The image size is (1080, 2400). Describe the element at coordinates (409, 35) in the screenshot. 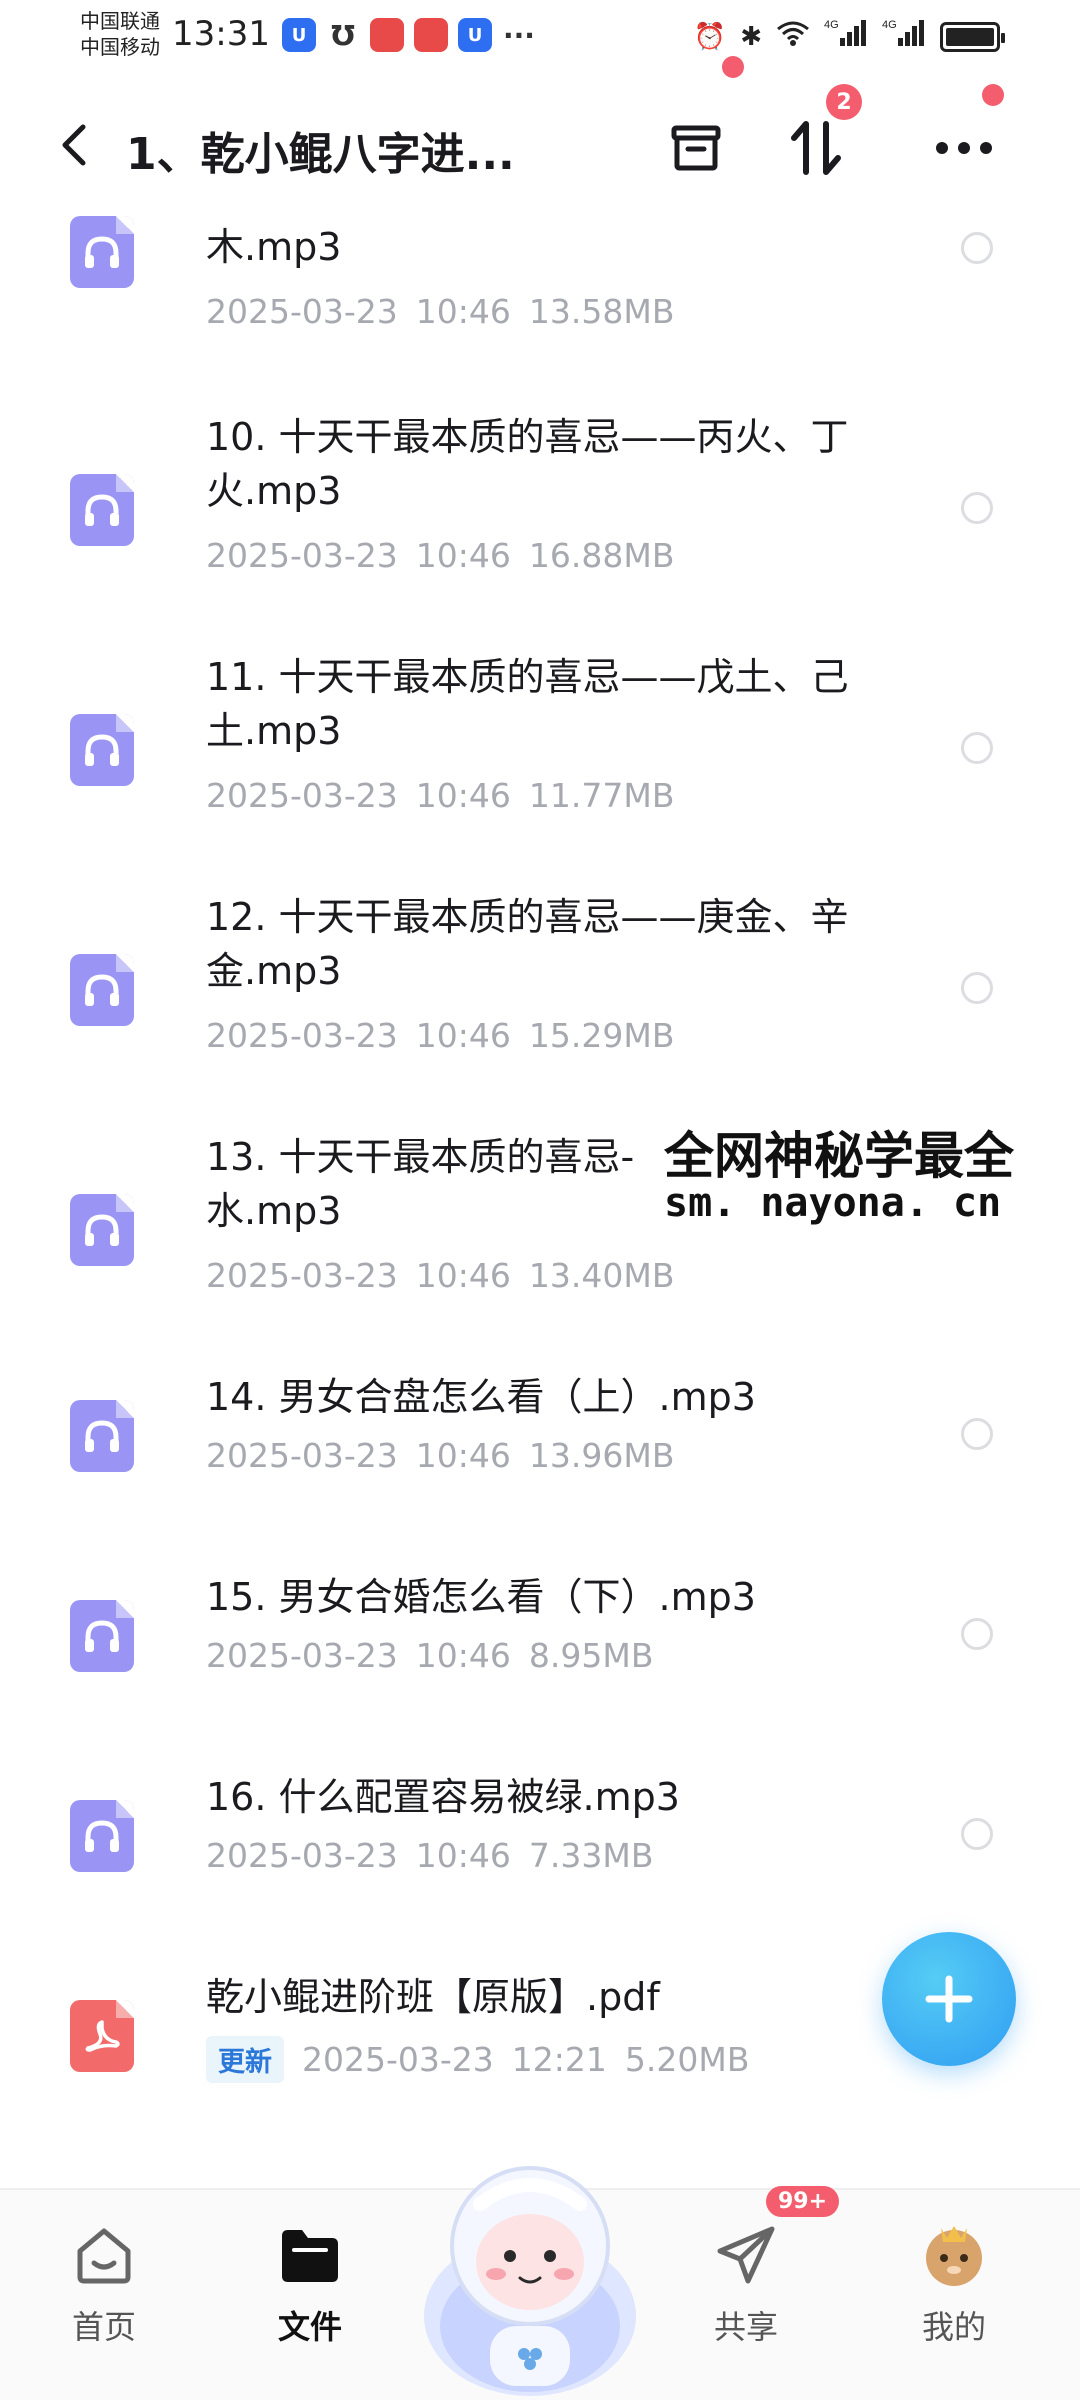

I see `notification-icons: U Ʊ U ···` at that location.